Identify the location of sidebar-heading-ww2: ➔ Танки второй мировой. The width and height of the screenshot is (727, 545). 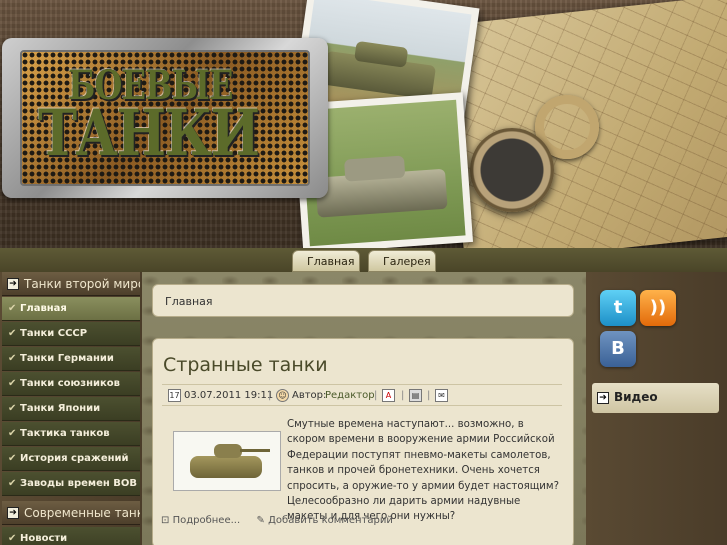
(71, 284).